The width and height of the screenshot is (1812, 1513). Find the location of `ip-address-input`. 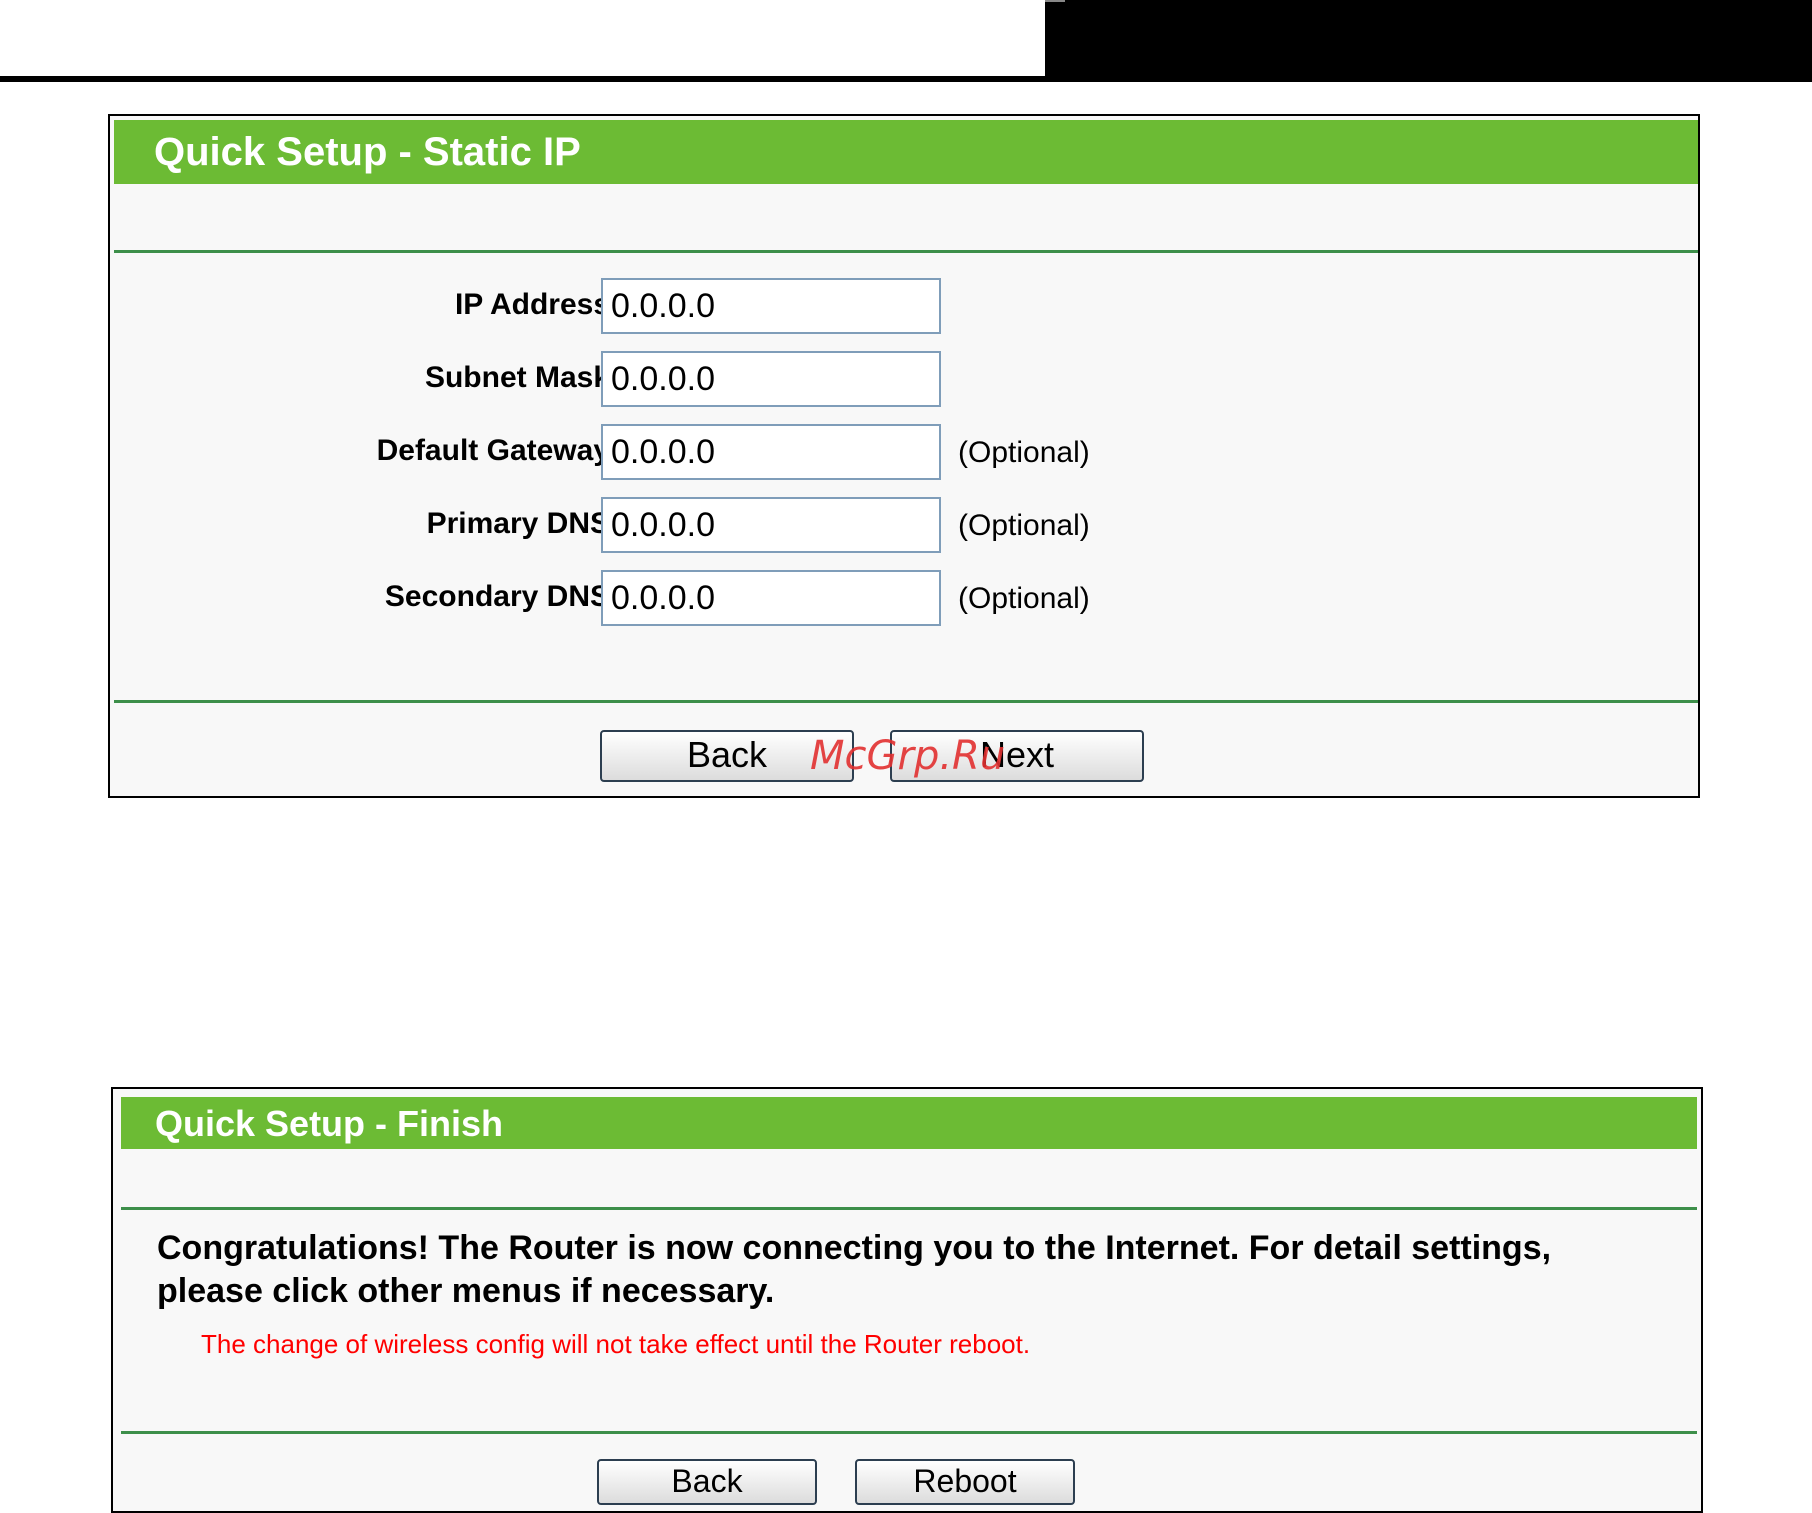

ip-address-input is located at coordinates (771, 306).